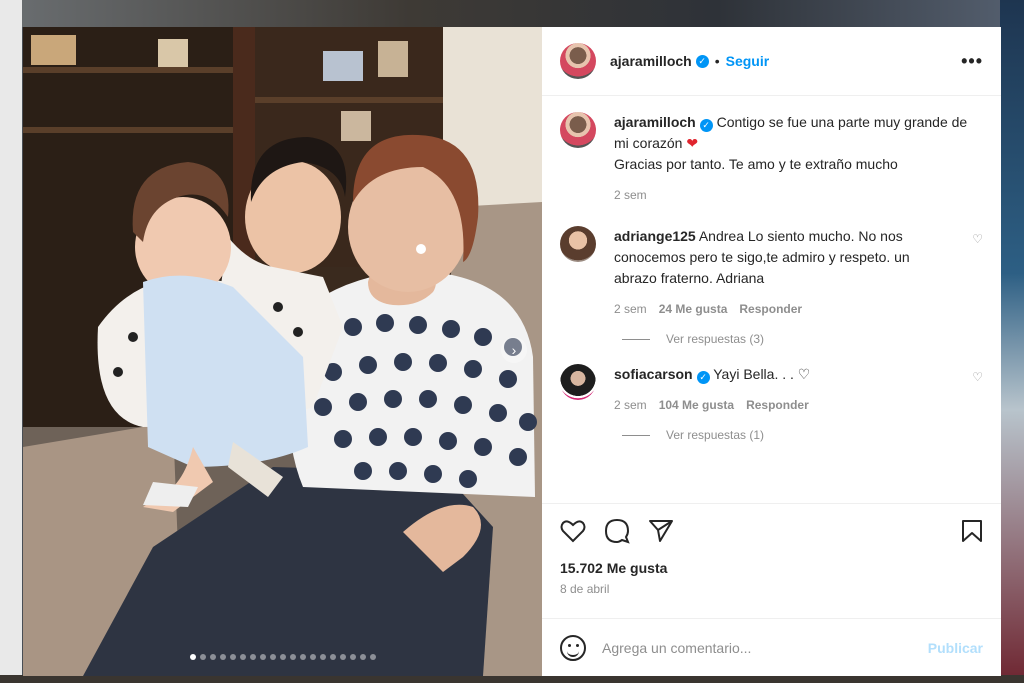 Image resolution: width=1024 pixels, height=683 pixels. What do you see at coordinates (651, 61) in the screenshot?
I see `author-username: ajaramilloch` at bounding box center [651, 61].